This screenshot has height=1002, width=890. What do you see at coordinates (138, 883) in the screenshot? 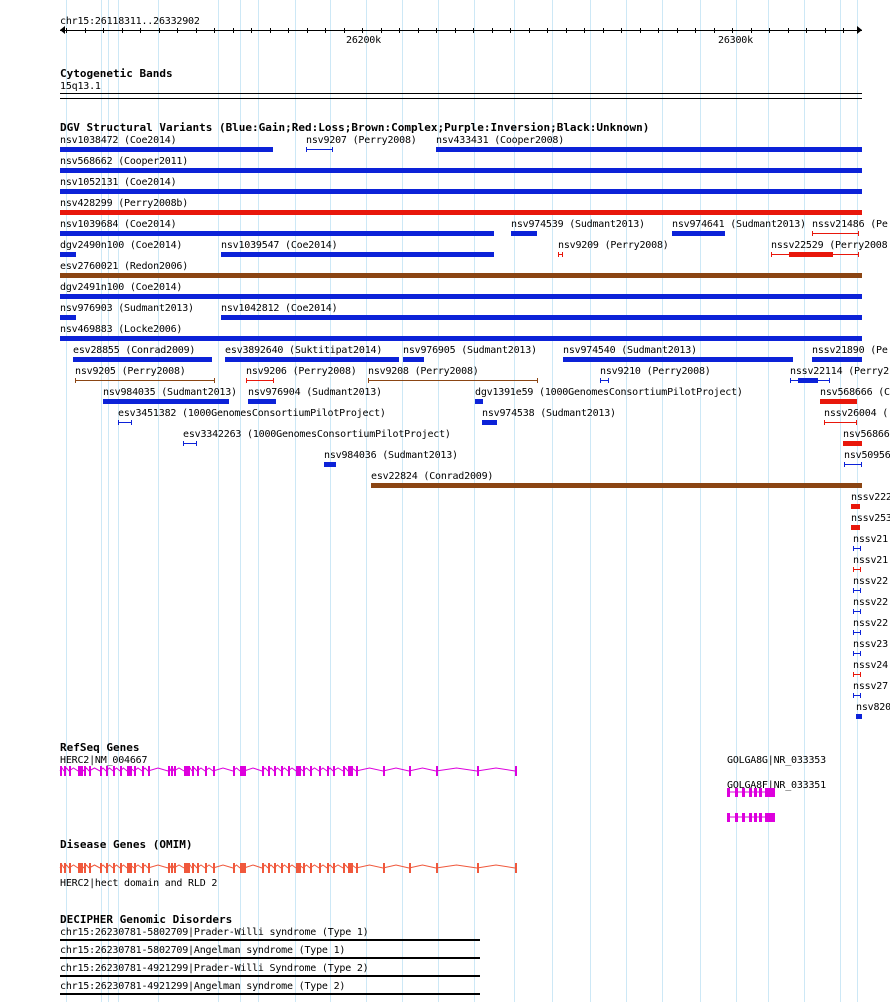
I see `omim-gene-label: HERC2|hect domain and RLD 2` at bounding box center [138, 883].